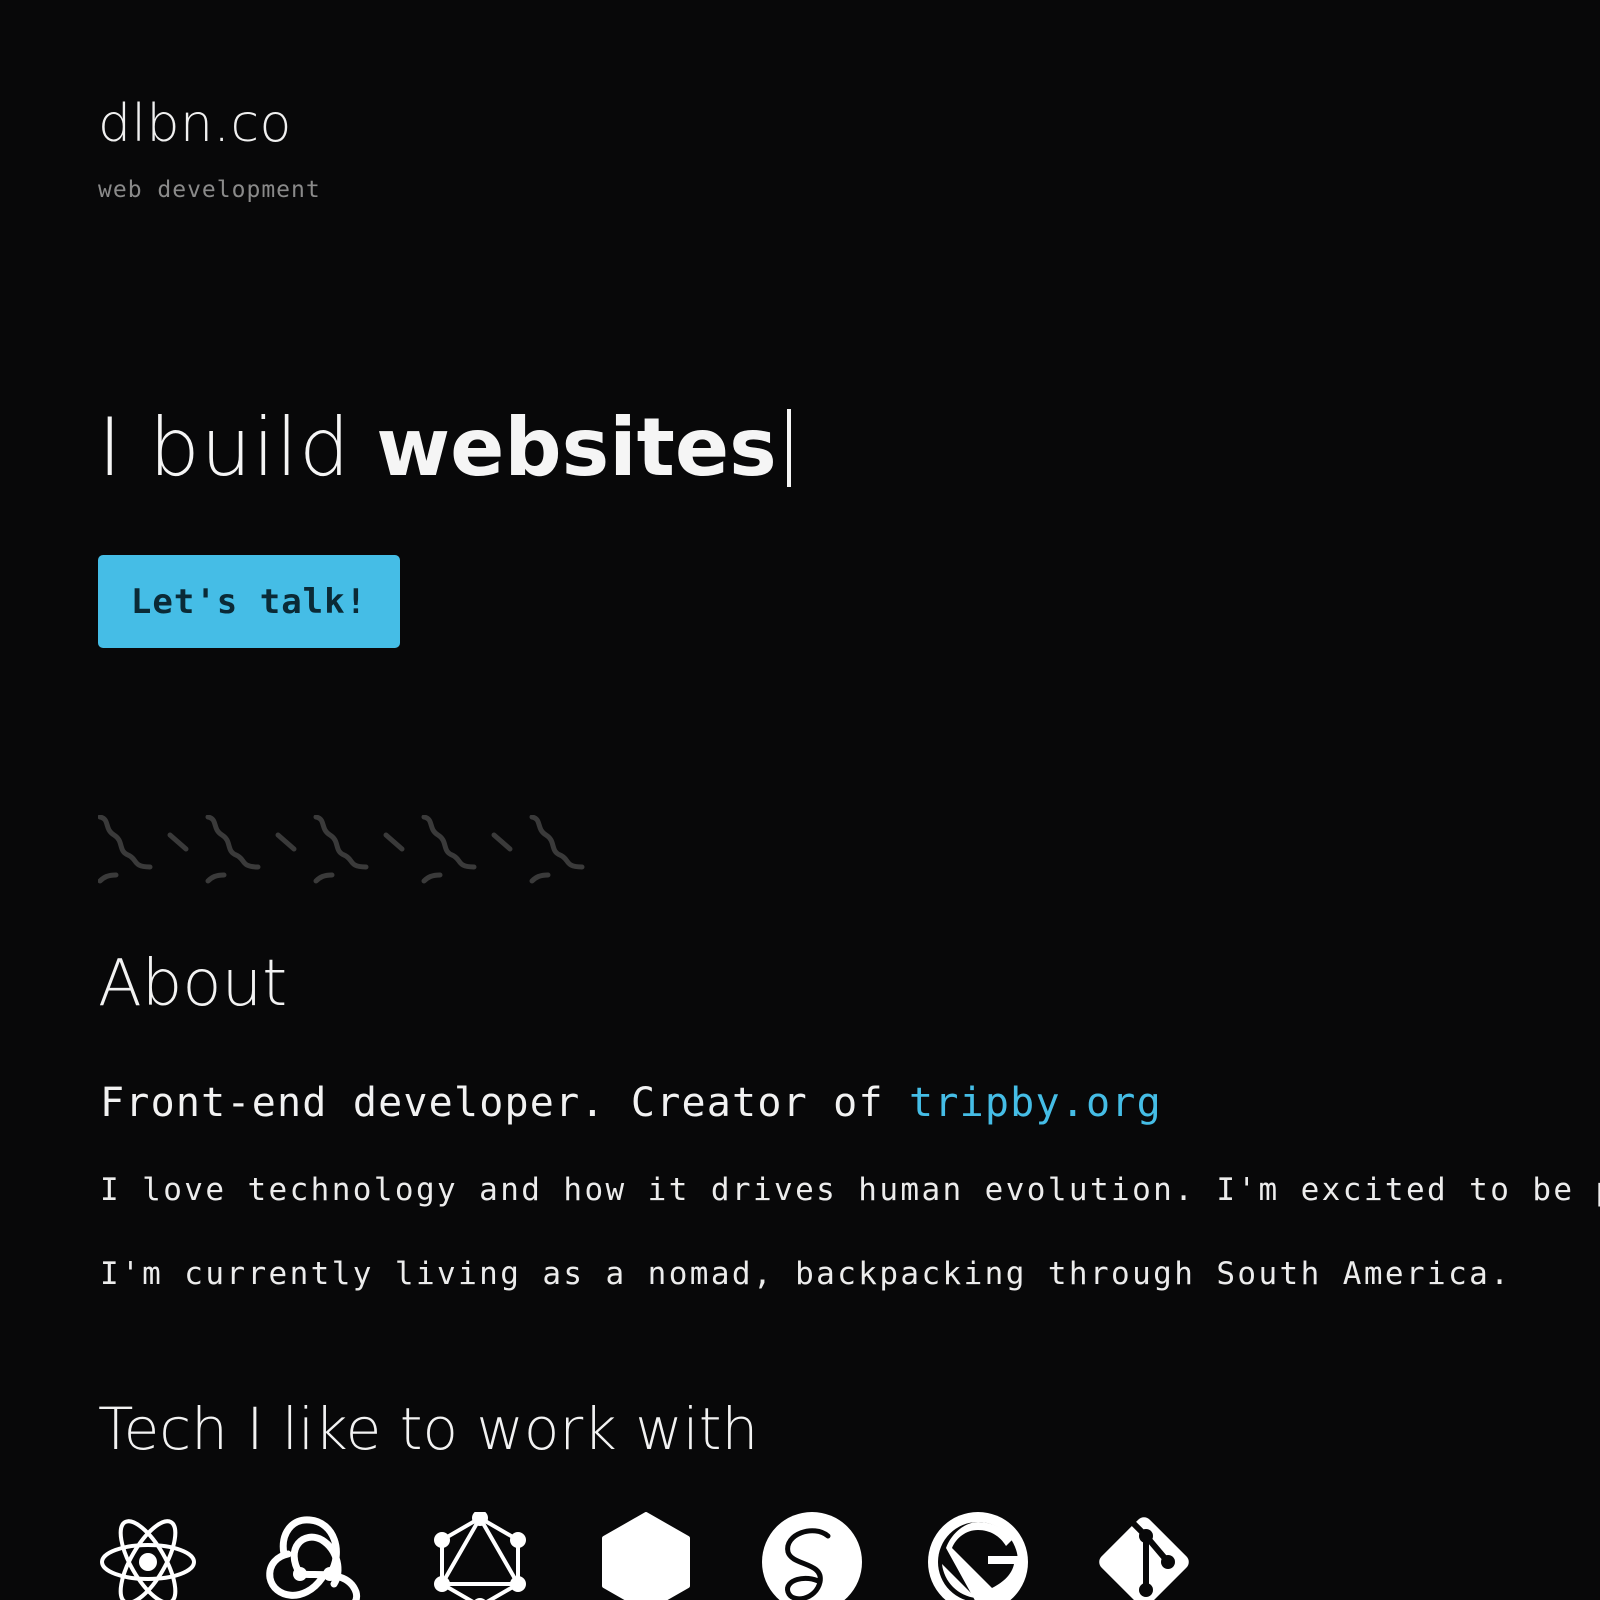 Image resolution: width=1600 pixels, height=1600 pixels. Describe the element at coordinates (646, 1556) in the screenshot. I see `nodejs-icon` at that location.